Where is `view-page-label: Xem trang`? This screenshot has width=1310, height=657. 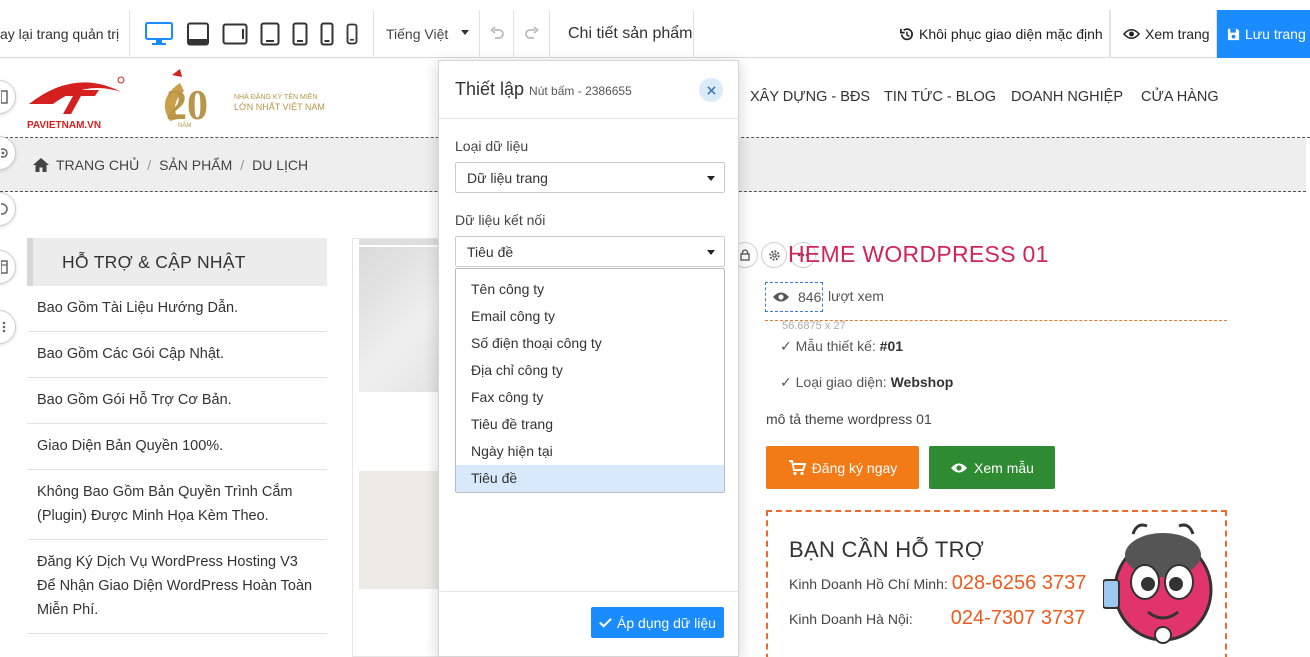
view-page-label: Xem trang is located at coordinates (1177, 34).